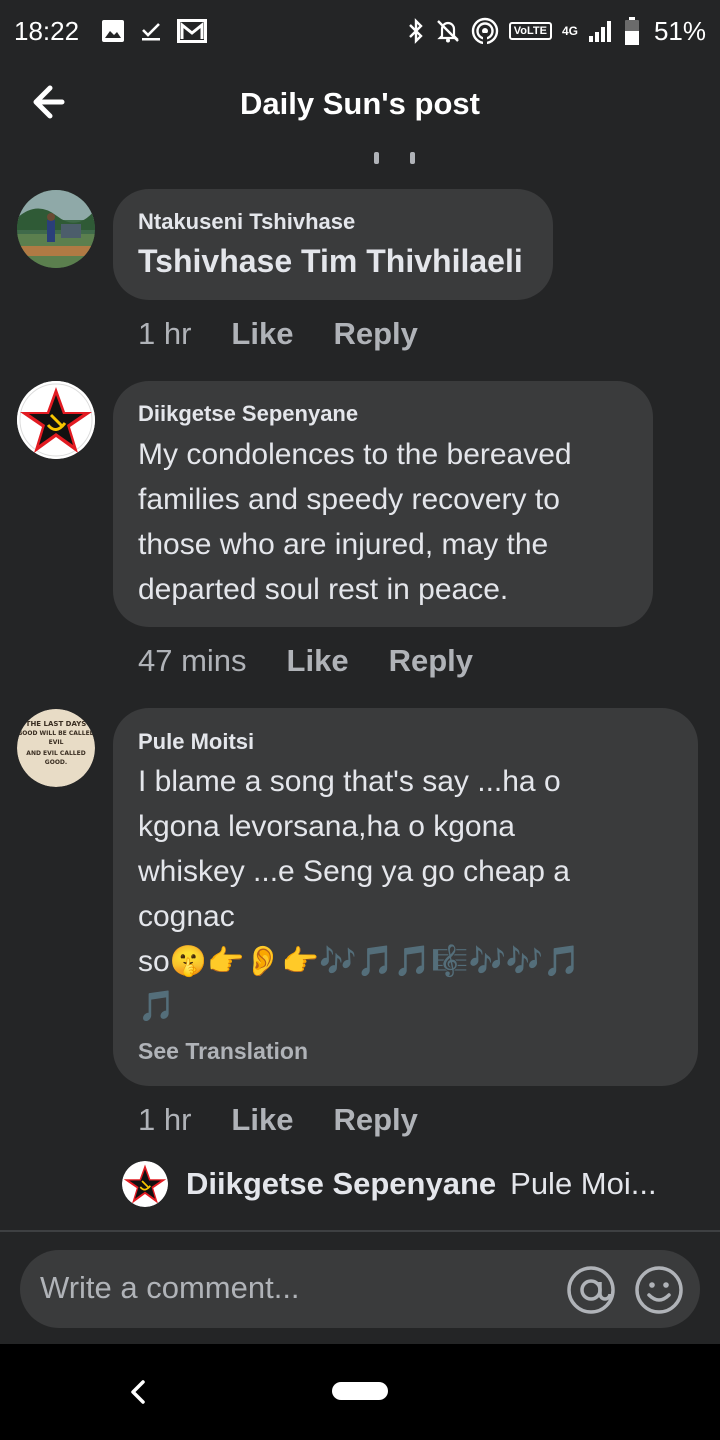 This screenshot has height=1440, width=720. I want to click on avatar-badge-line: GOOD WILL BE CALLED, so click(55, 733).